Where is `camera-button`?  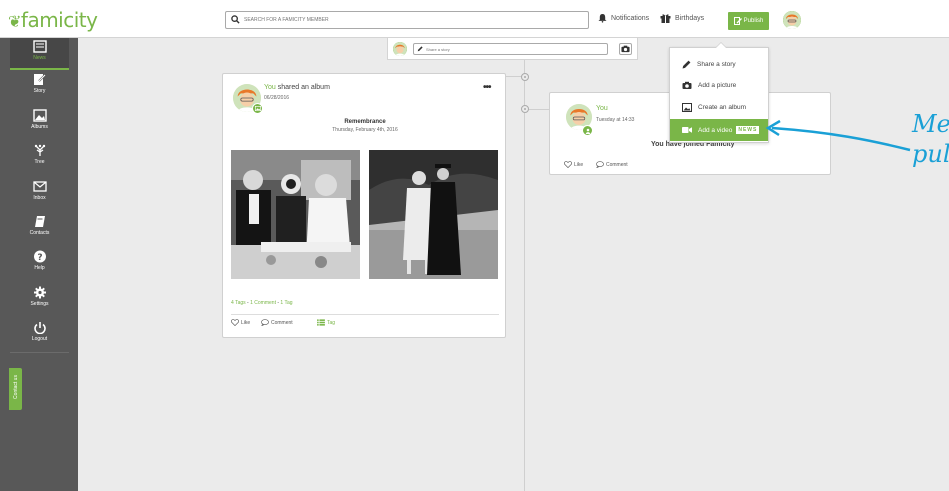
camera-button is located at coordinates (625, 49).